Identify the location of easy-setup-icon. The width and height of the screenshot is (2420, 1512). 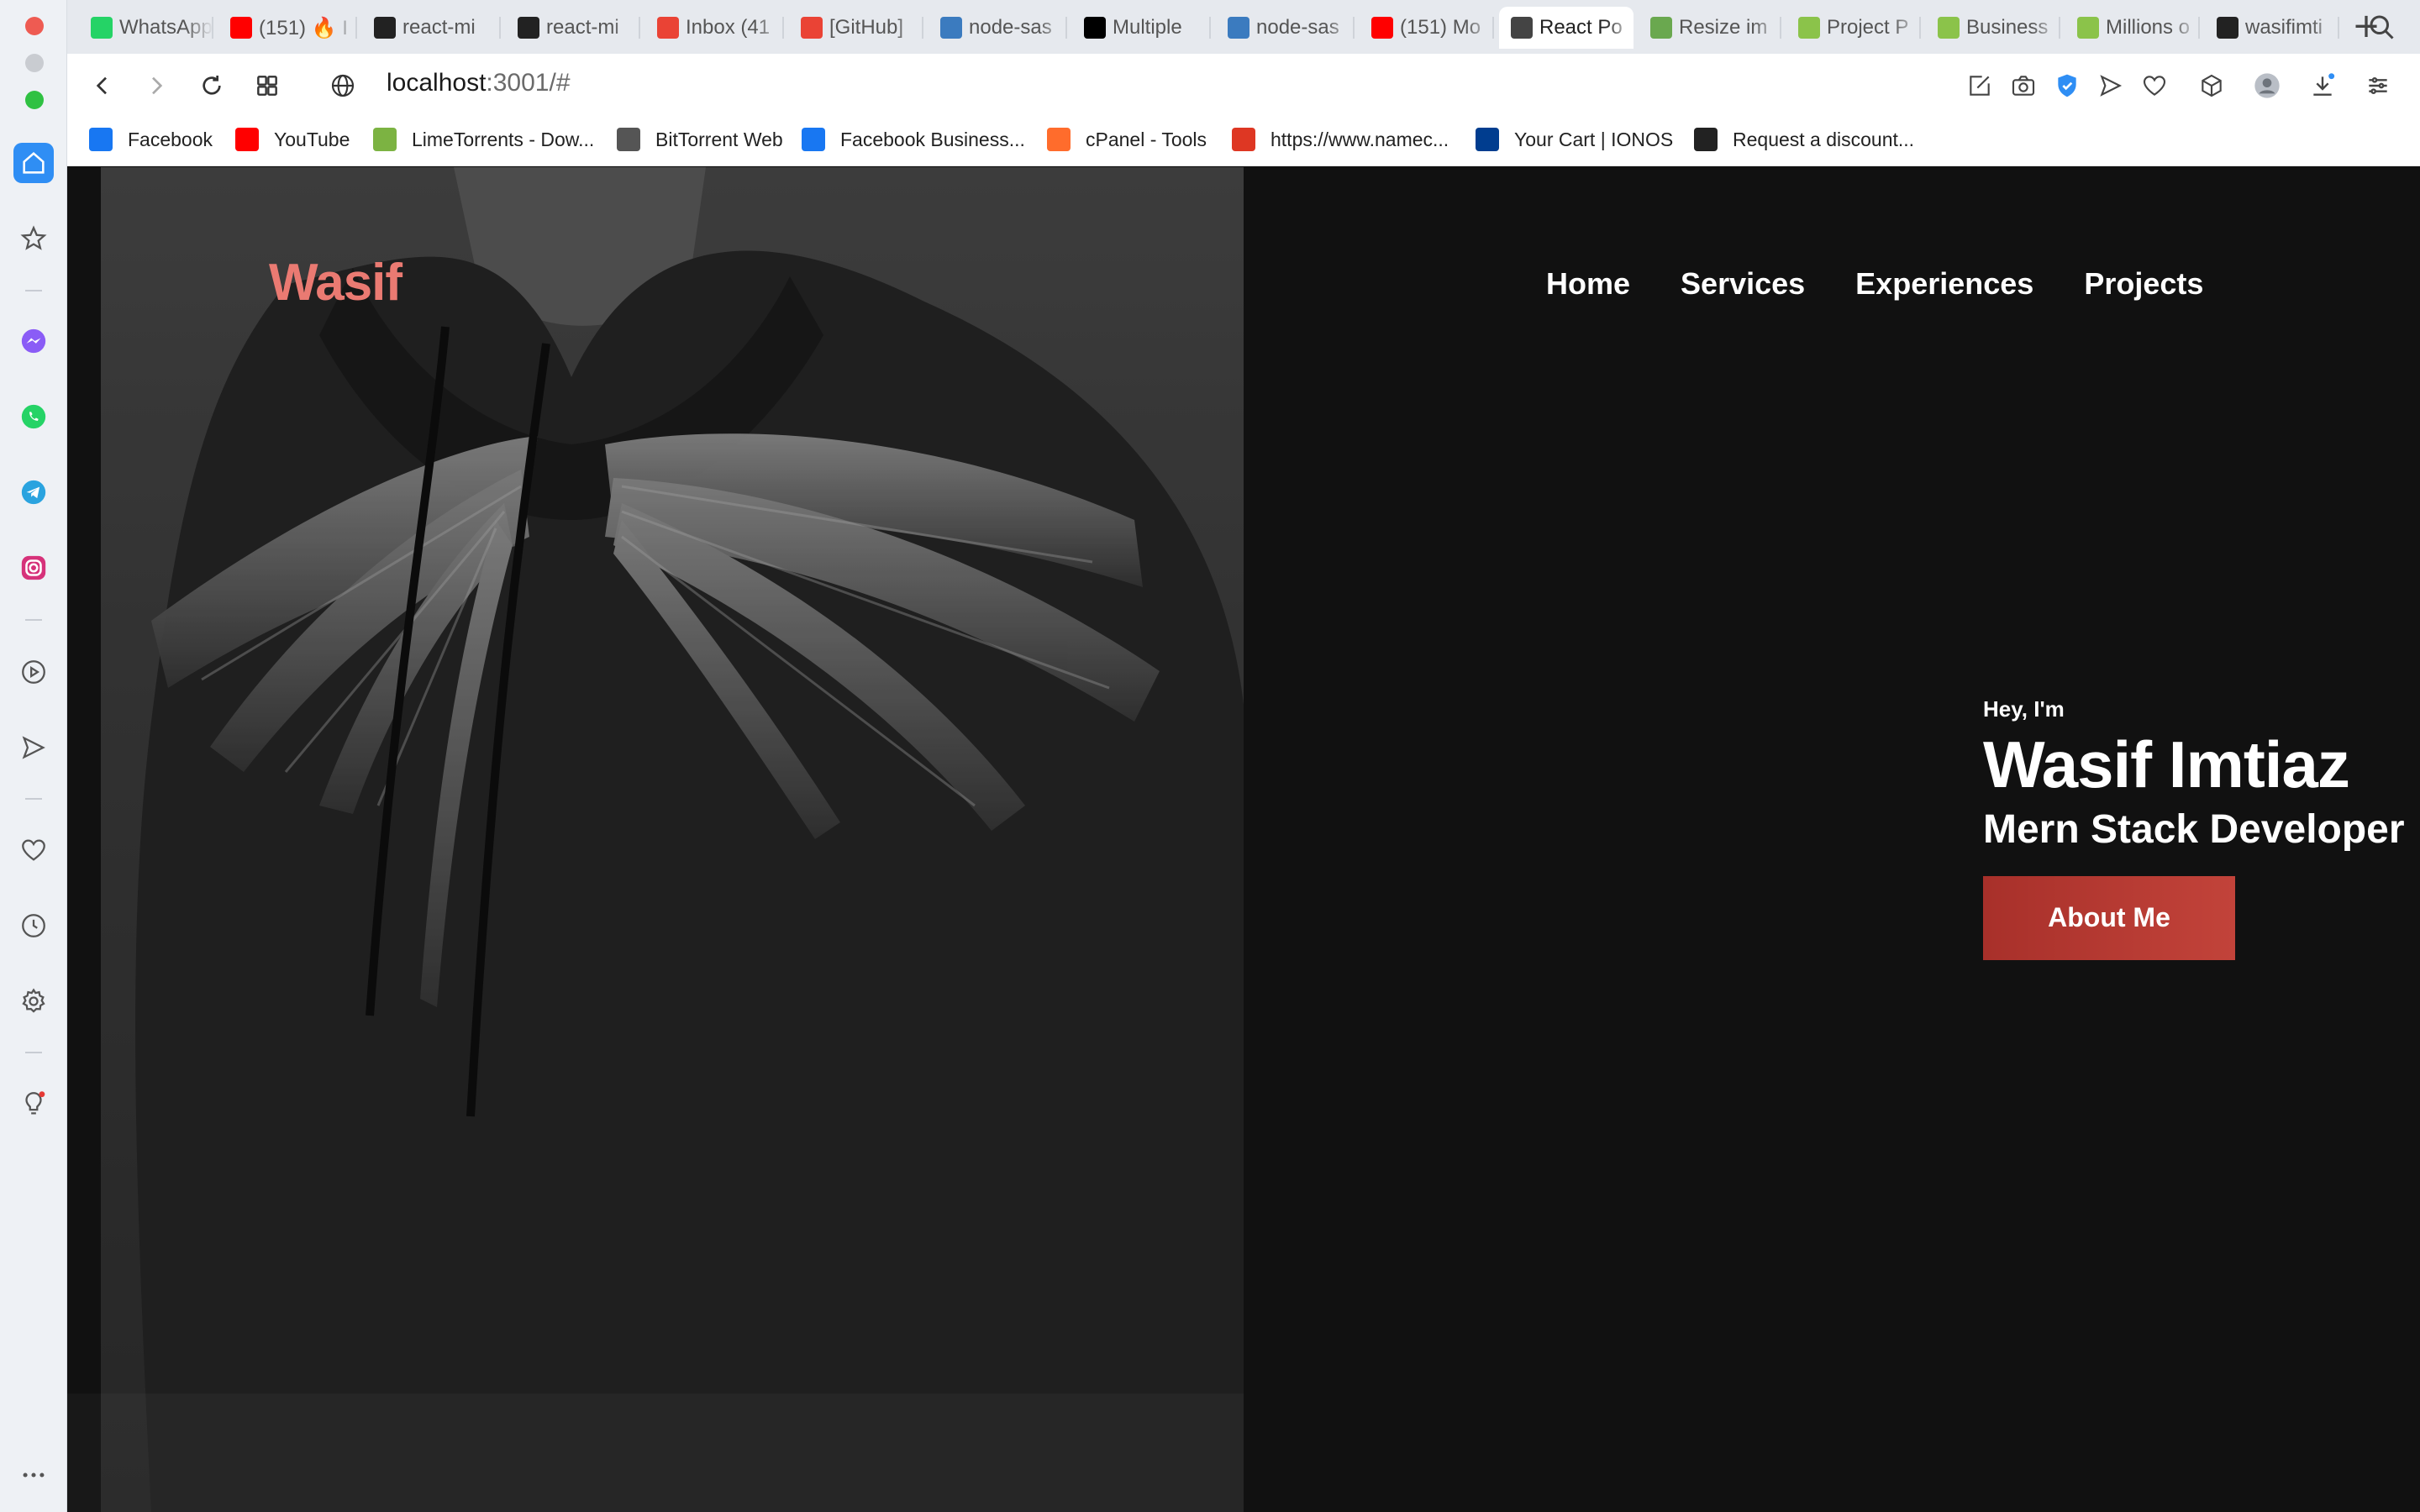
(2378, 85).